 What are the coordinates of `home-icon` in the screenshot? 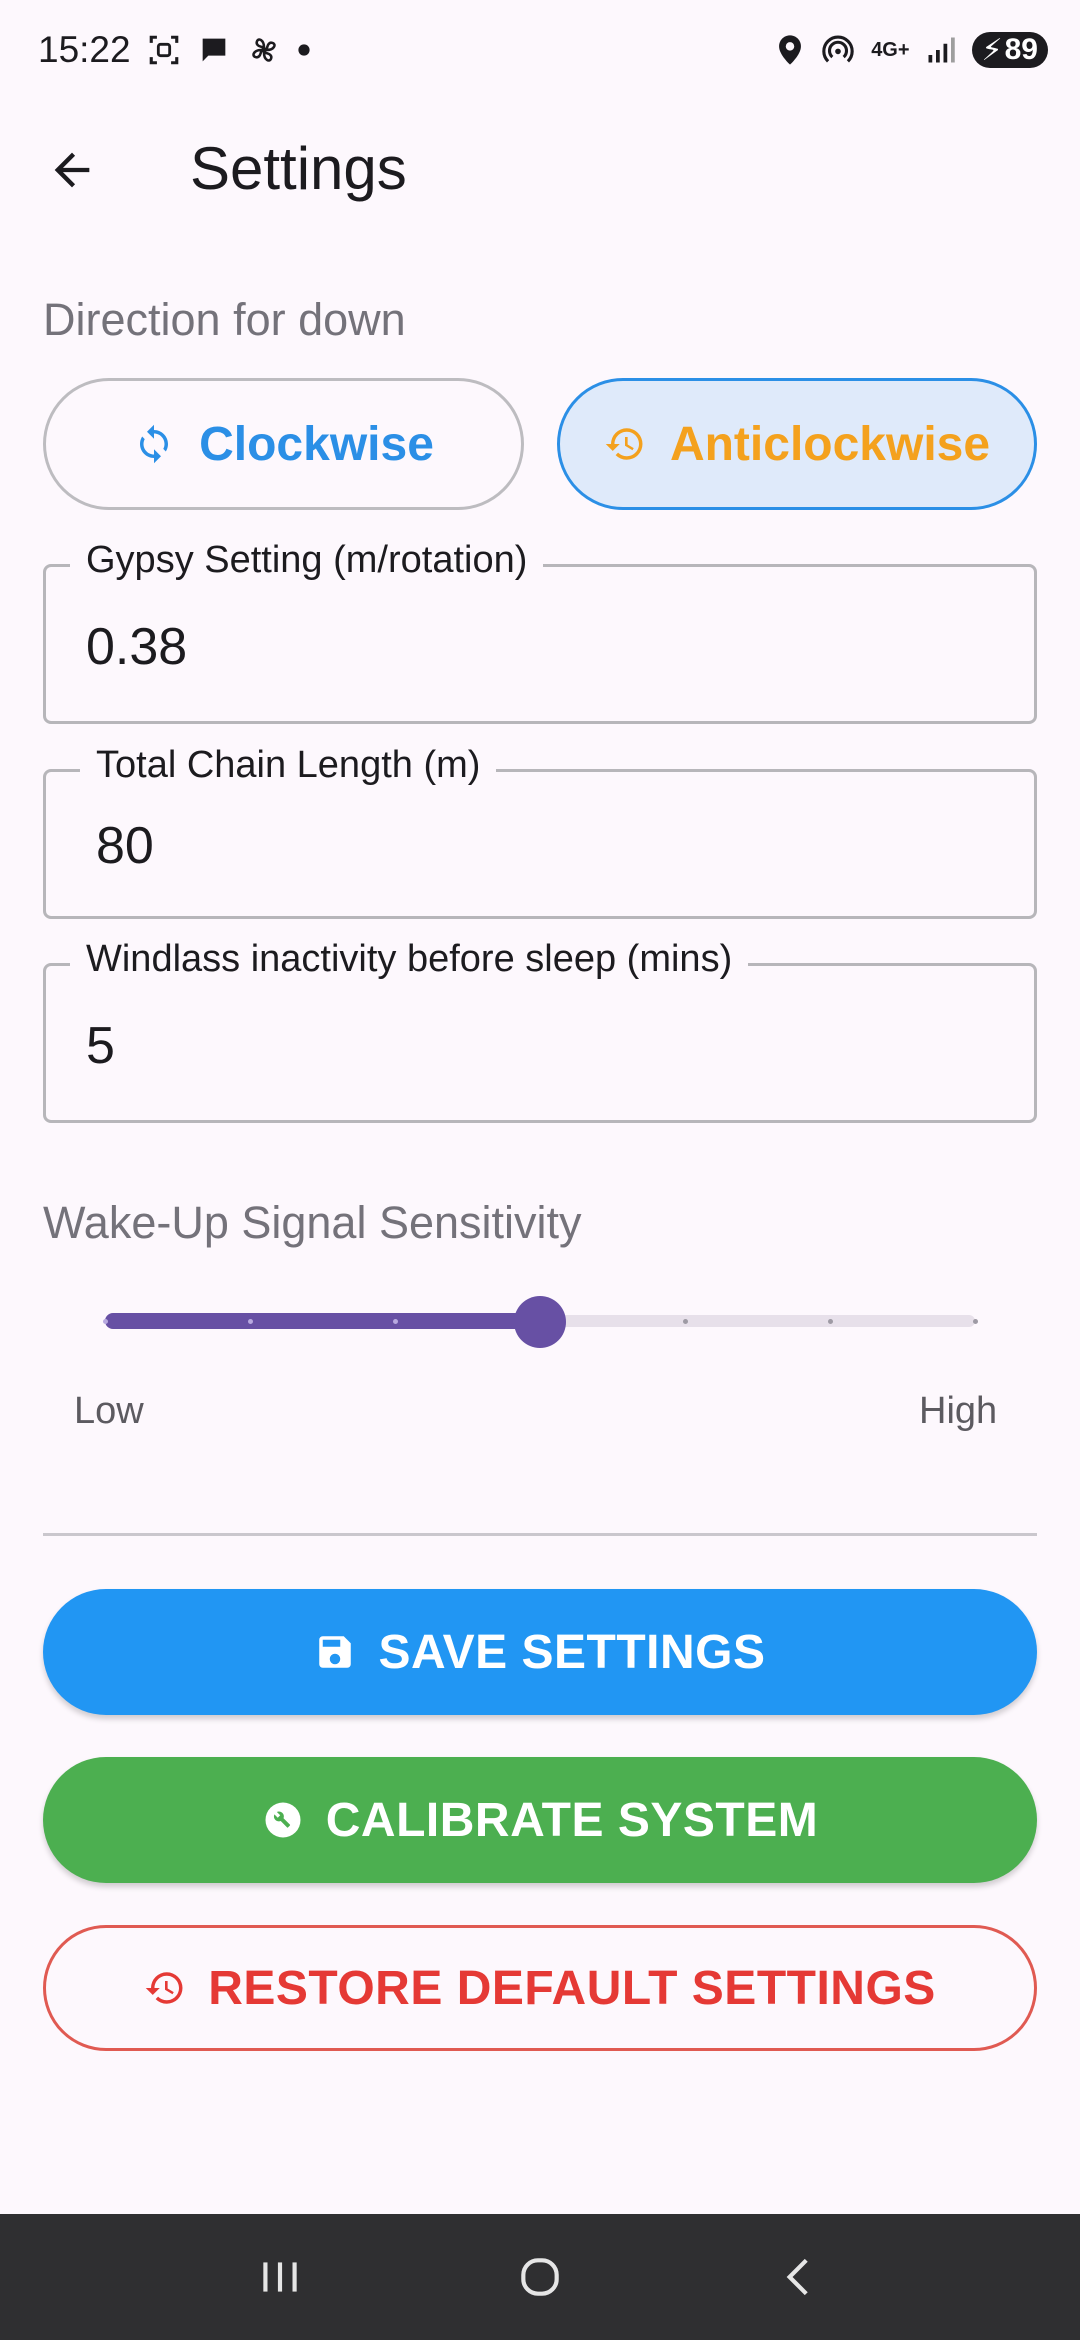 It's located at (540, 2277).